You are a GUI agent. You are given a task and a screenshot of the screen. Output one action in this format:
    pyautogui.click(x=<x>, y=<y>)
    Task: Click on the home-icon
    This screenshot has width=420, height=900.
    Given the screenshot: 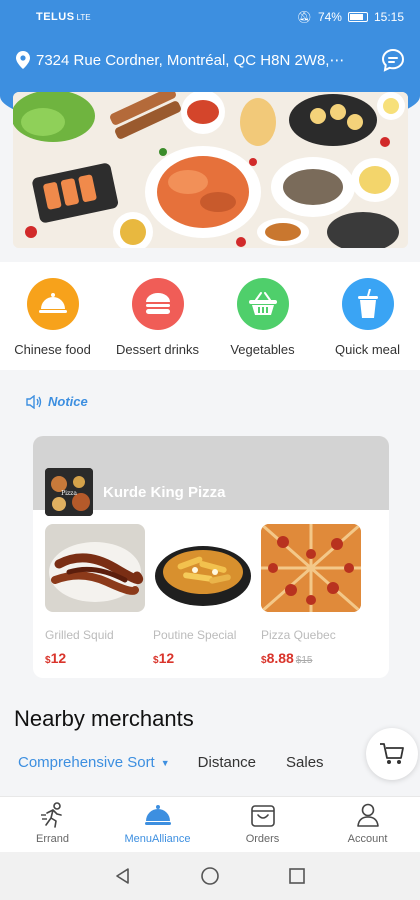 What is the action you would take?
    pyautogui.click(x=210, y=876)
    